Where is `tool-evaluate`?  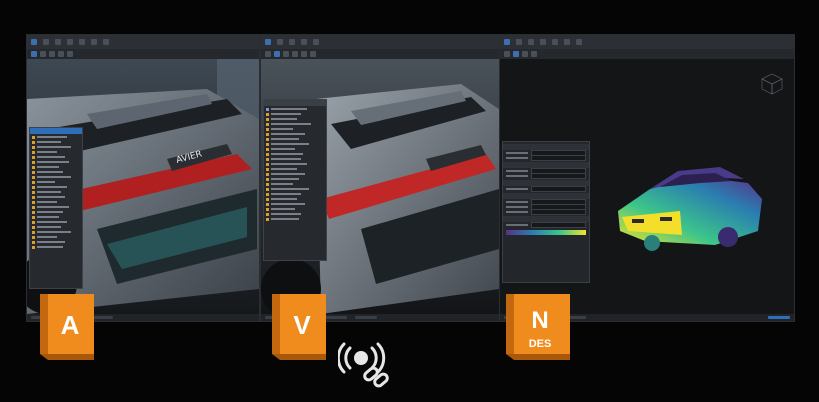 tool-evaluate is located at coordinates (70, 54).